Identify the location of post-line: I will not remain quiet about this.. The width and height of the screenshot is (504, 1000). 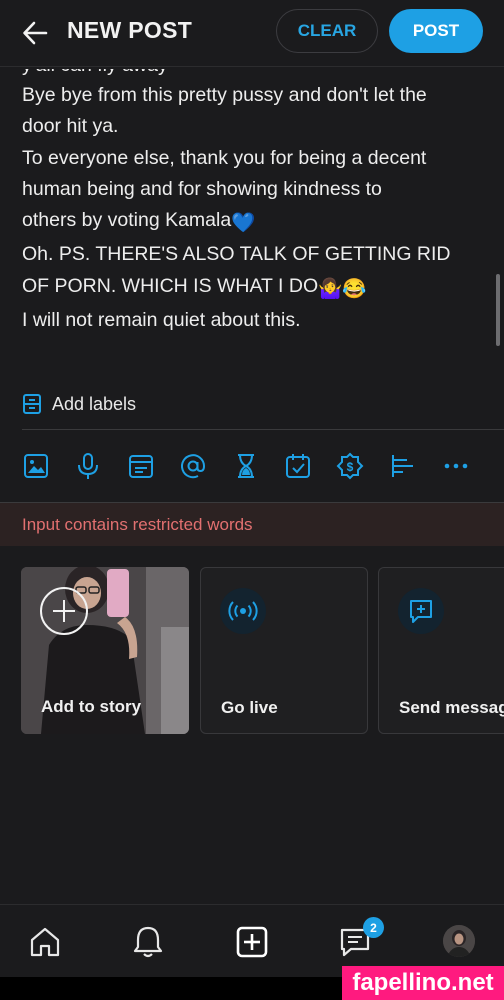
(161, 320).